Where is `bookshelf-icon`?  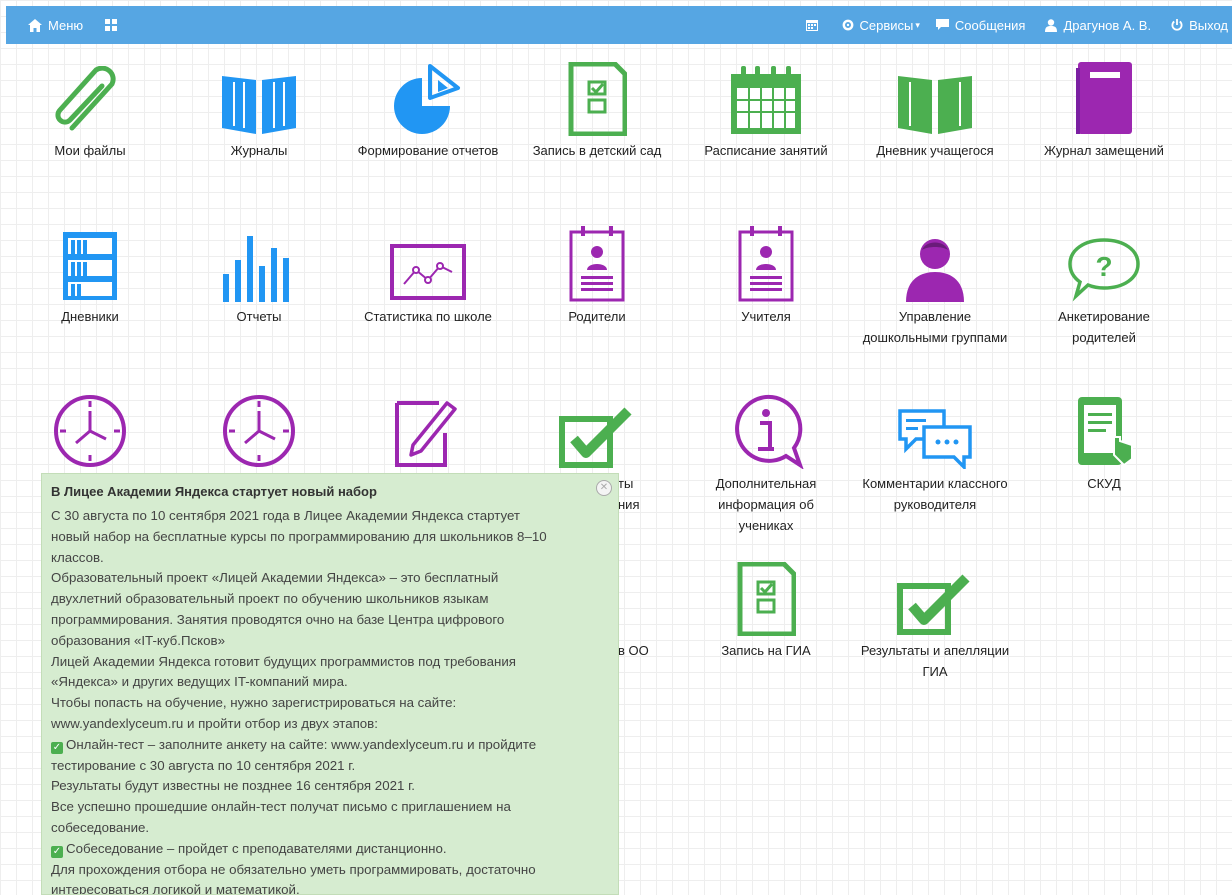
bookshelf-icon is located at coordinates (90, 266).